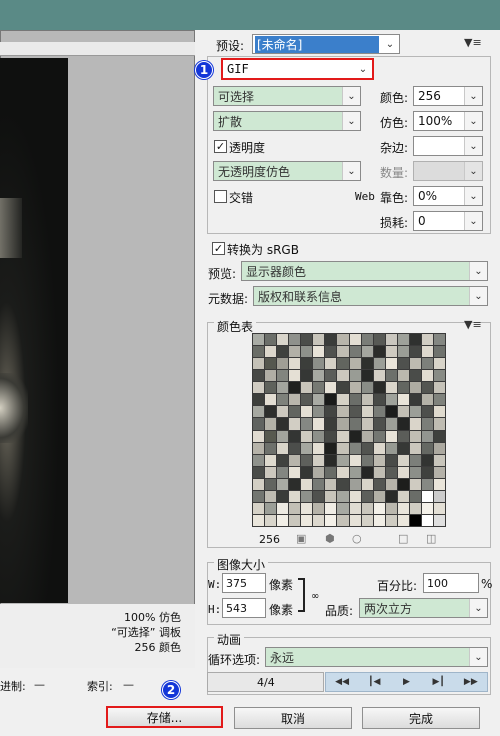 The width and height of the screenshot is (500, 736). I want to click on last-frame-icon: ▶▶, so click(471, 682).